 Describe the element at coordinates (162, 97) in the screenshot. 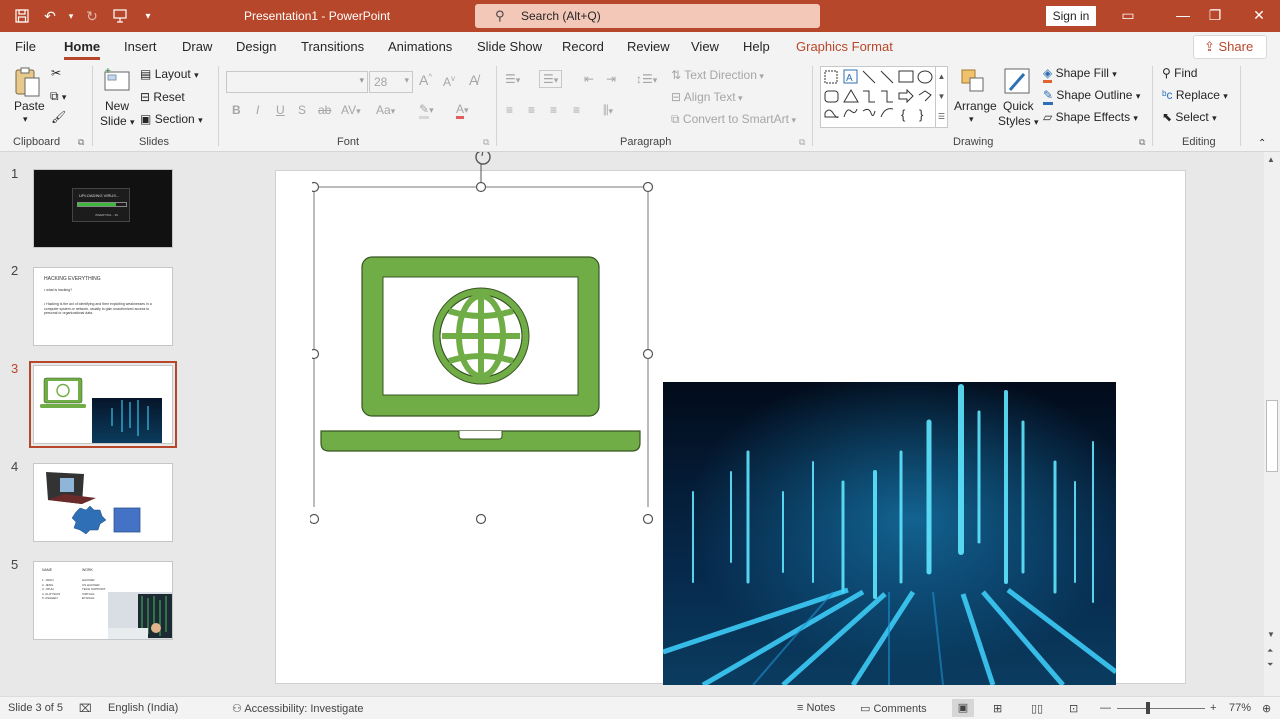

I see `reset-button: ⊟ Reset` at that location.